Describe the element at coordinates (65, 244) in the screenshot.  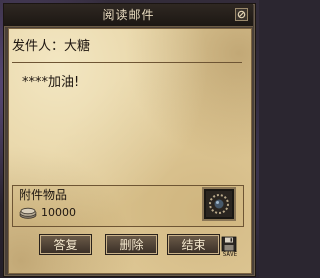
I see `reply-button: 答复` at that location.